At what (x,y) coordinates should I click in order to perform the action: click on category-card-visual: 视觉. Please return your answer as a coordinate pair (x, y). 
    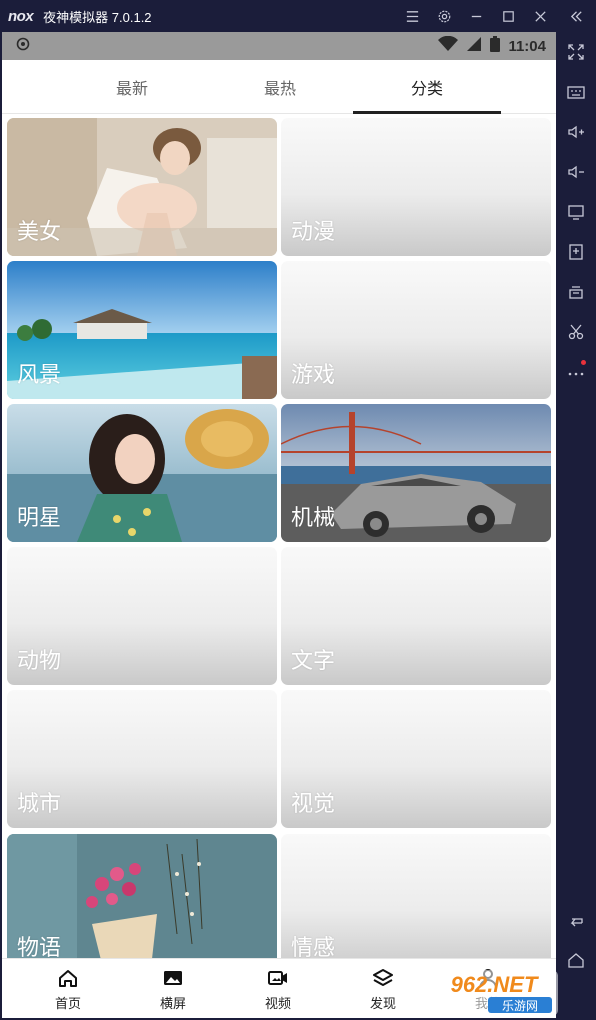
    Looking at the image, I should click on (416, 759).